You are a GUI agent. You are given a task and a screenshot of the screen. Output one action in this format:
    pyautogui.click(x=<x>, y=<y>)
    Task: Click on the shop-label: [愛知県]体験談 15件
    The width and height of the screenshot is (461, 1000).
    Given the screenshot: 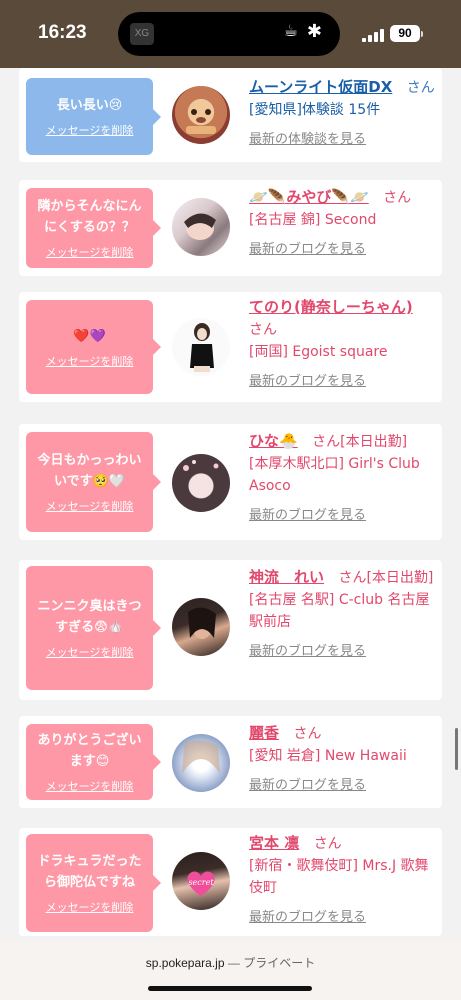 What is the action you would take?
    pyautogui.click(x=314, y=110)
    